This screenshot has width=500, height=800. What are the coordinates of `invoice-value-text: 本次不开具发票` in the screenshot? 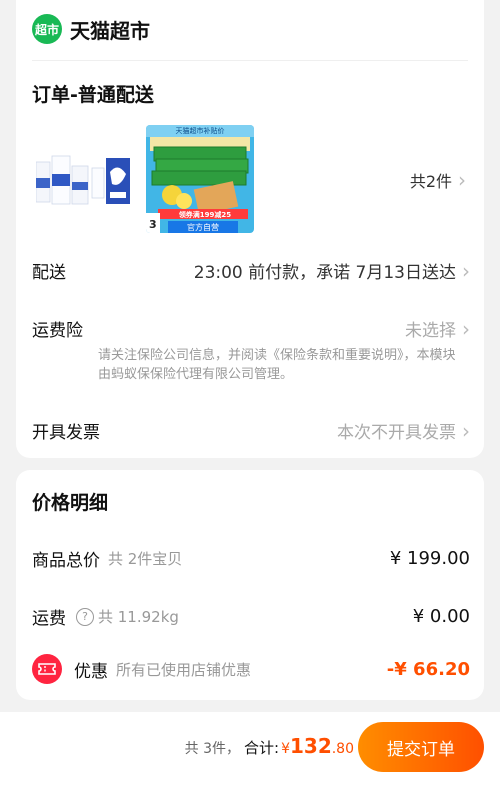 It's located at (396, 433).